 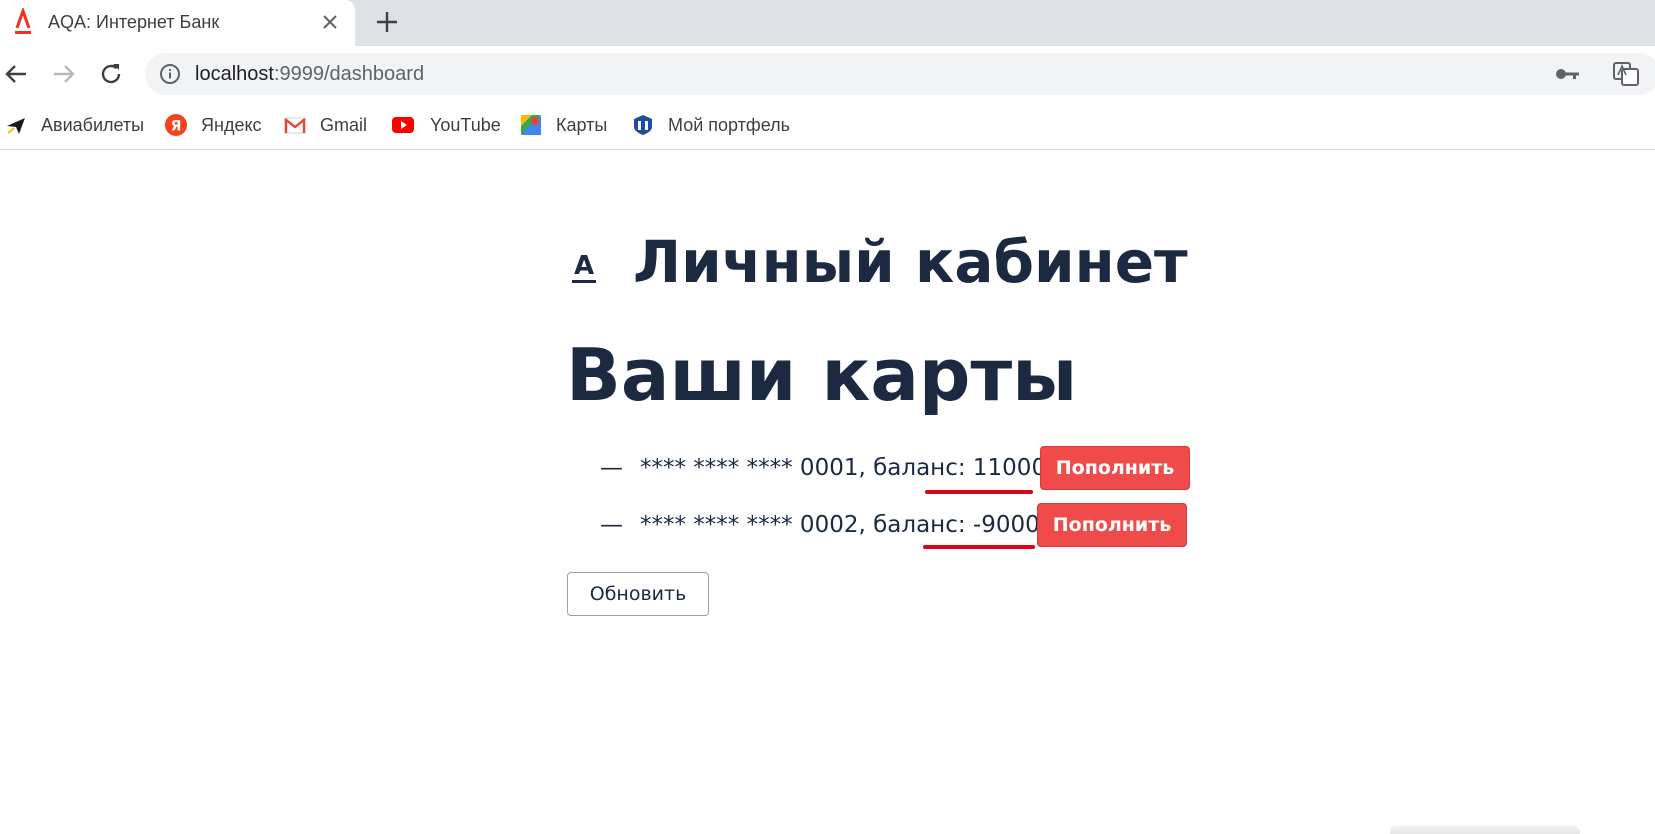 What do you see at coordinates (16, 126) in the screenshot?
I see `plane-icon` at bounding box center [16, 126].